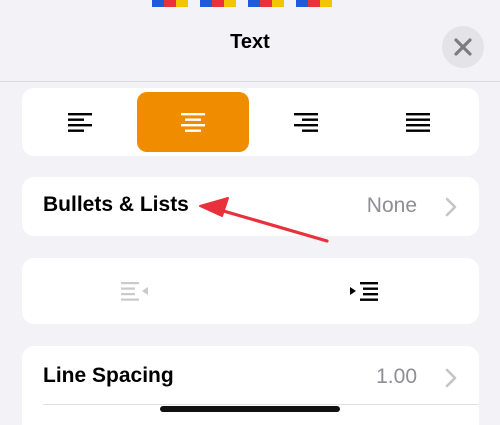 The height and width of the screenshot is (425, 500). I want to click on home-indicator, so click(250, 409).